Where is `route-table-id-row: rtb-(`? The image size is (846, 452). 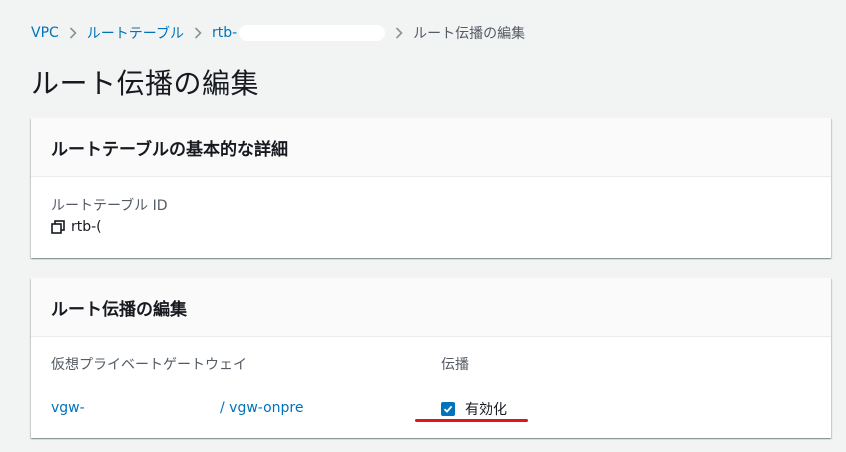
route-table-id-row: rtb-( is located at coordinates (76, 227).